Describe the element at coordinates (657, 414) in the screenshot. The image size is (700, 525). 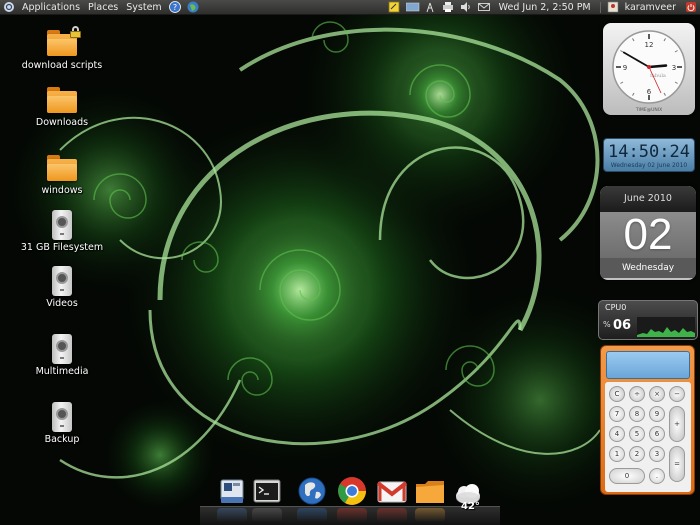
I see `calc-key-9: 9` at that location.